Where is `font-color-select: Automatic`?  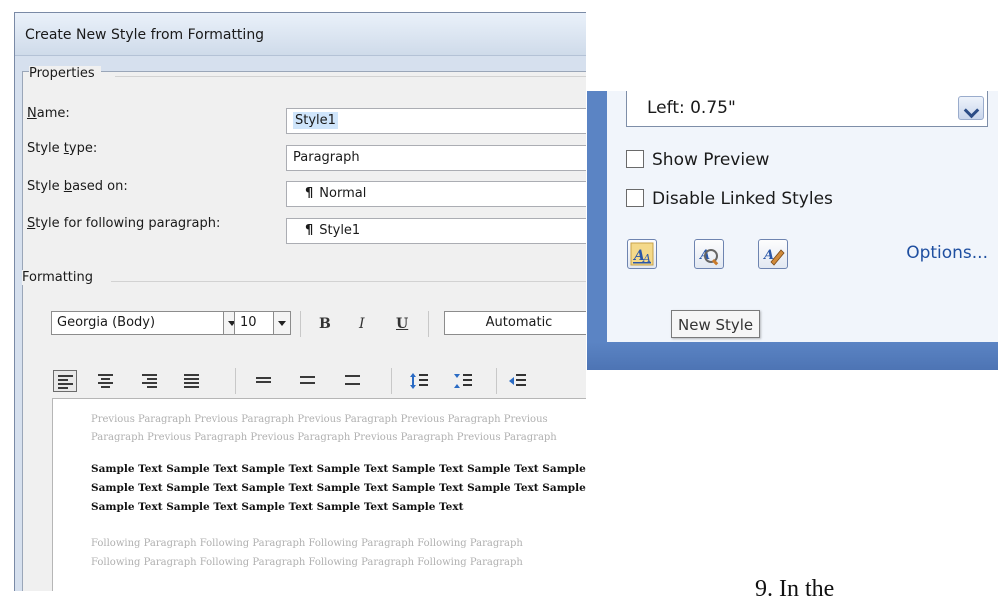
font-color-select: Automatic is located at coordinates (515, 323).